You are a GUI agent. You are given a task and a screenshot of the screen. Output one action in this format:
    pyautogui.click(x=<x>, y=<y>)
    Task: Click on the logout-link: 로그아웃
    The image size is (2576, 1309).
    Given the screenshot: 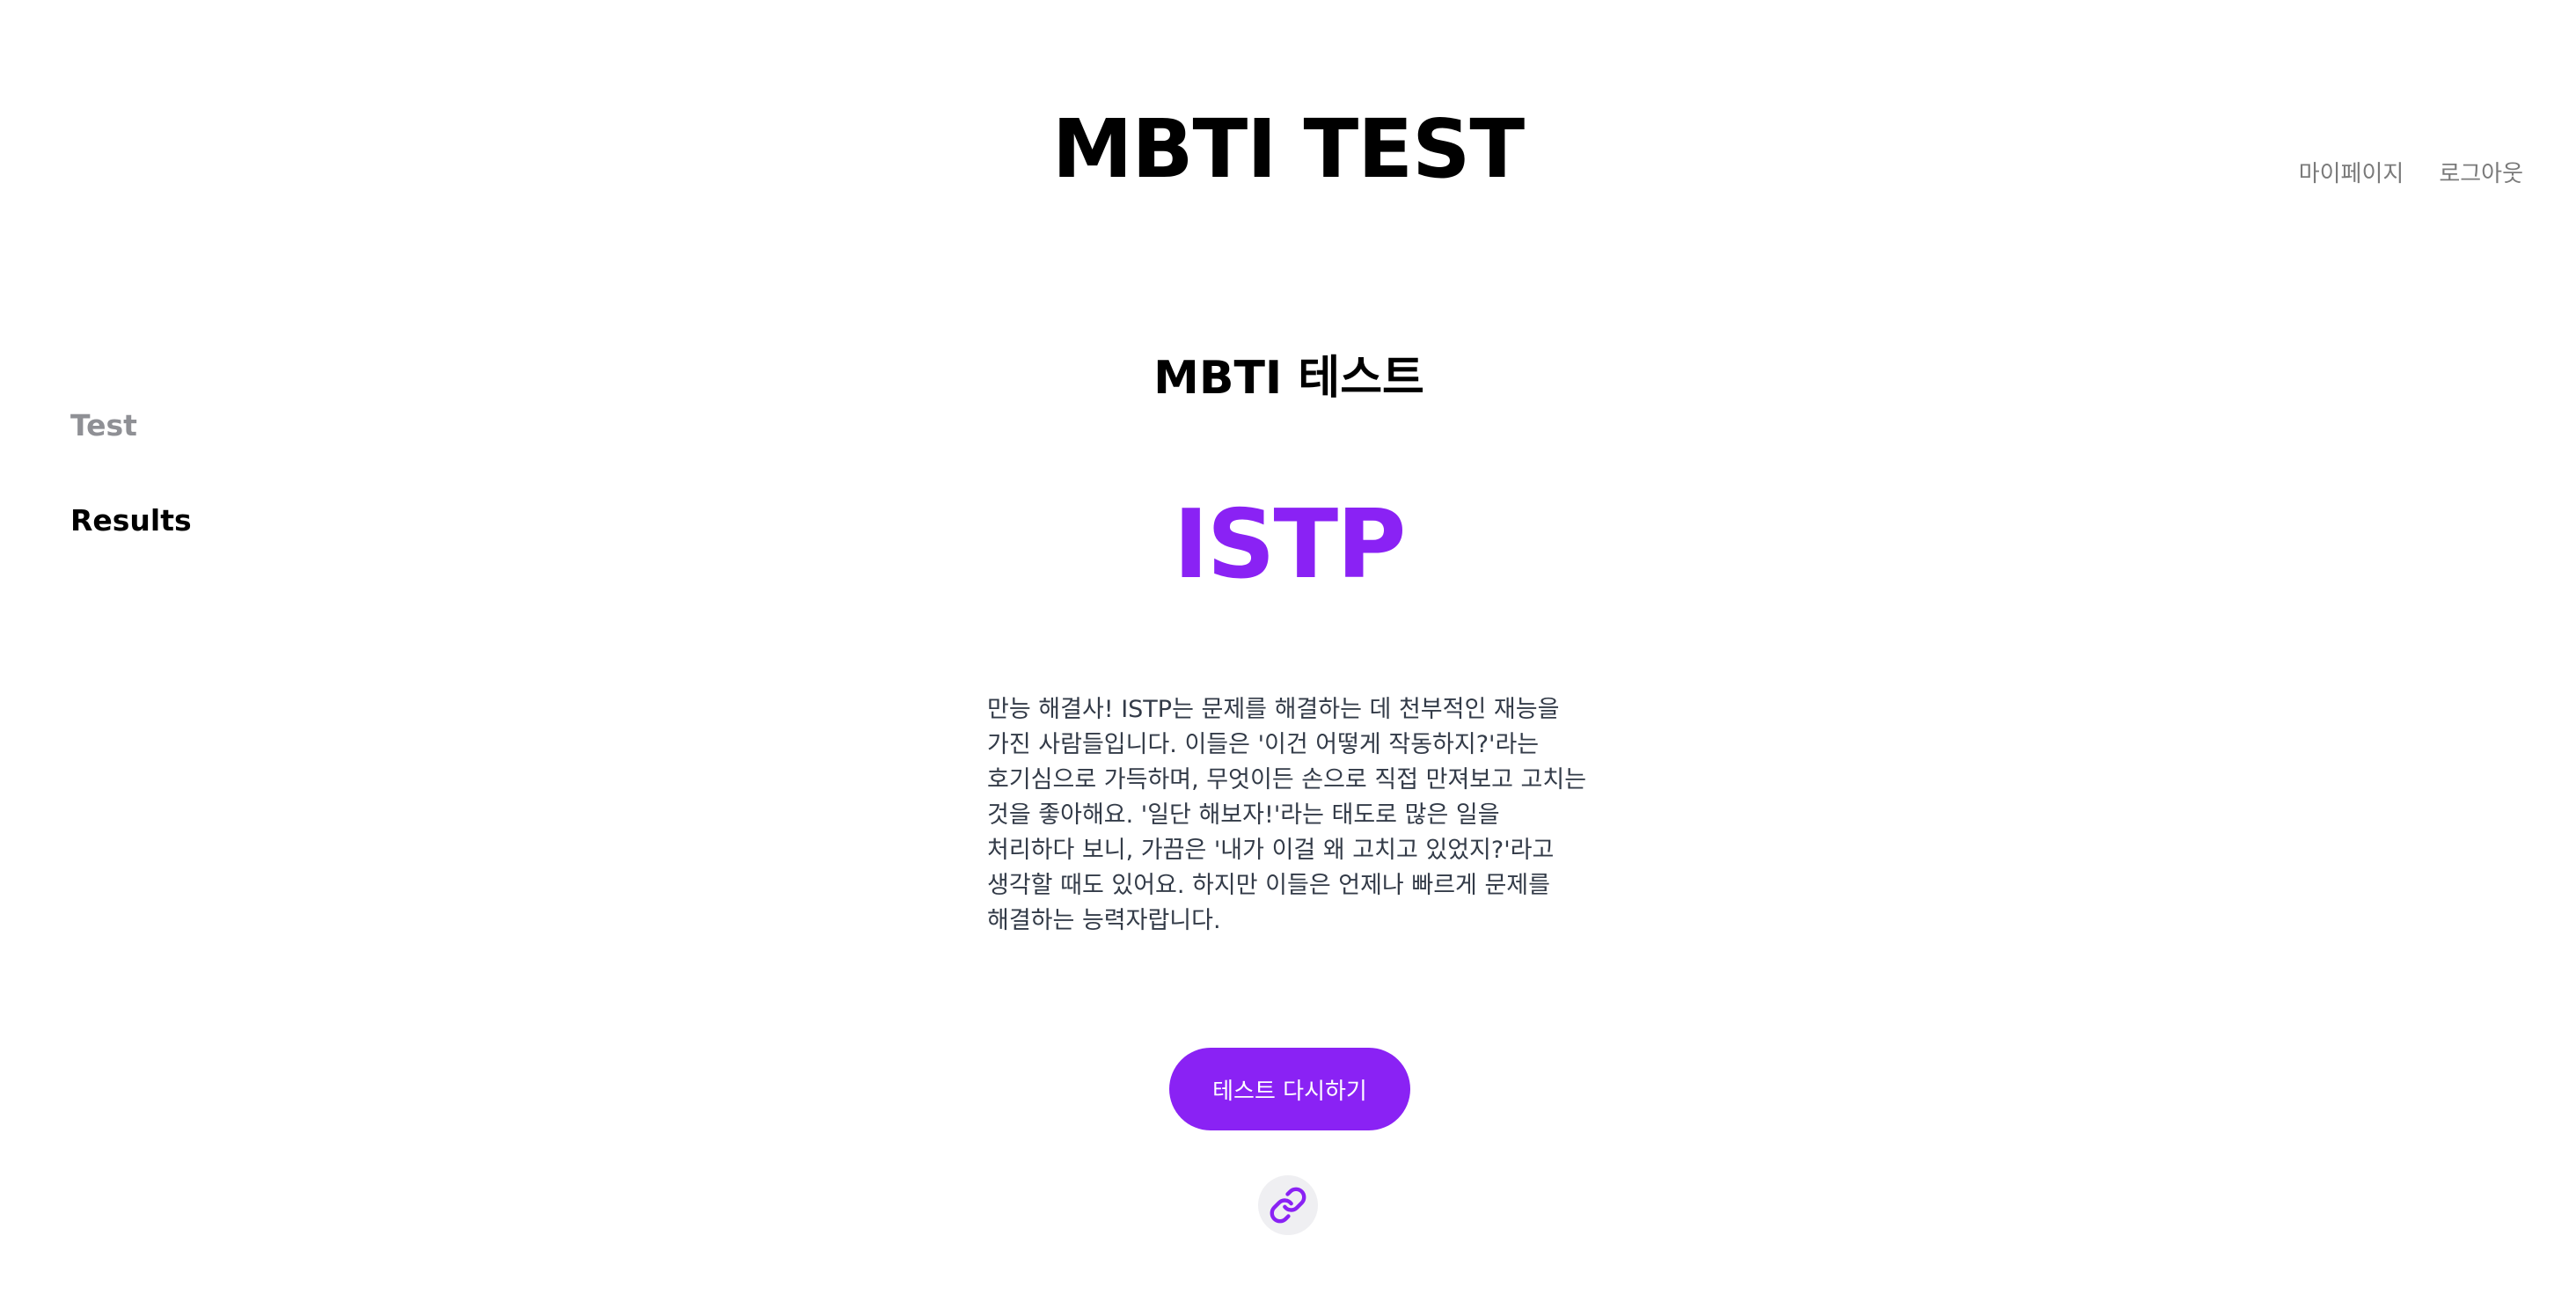 What is the action you would take?
    pyautogui.click(x=2481, y=174)
    